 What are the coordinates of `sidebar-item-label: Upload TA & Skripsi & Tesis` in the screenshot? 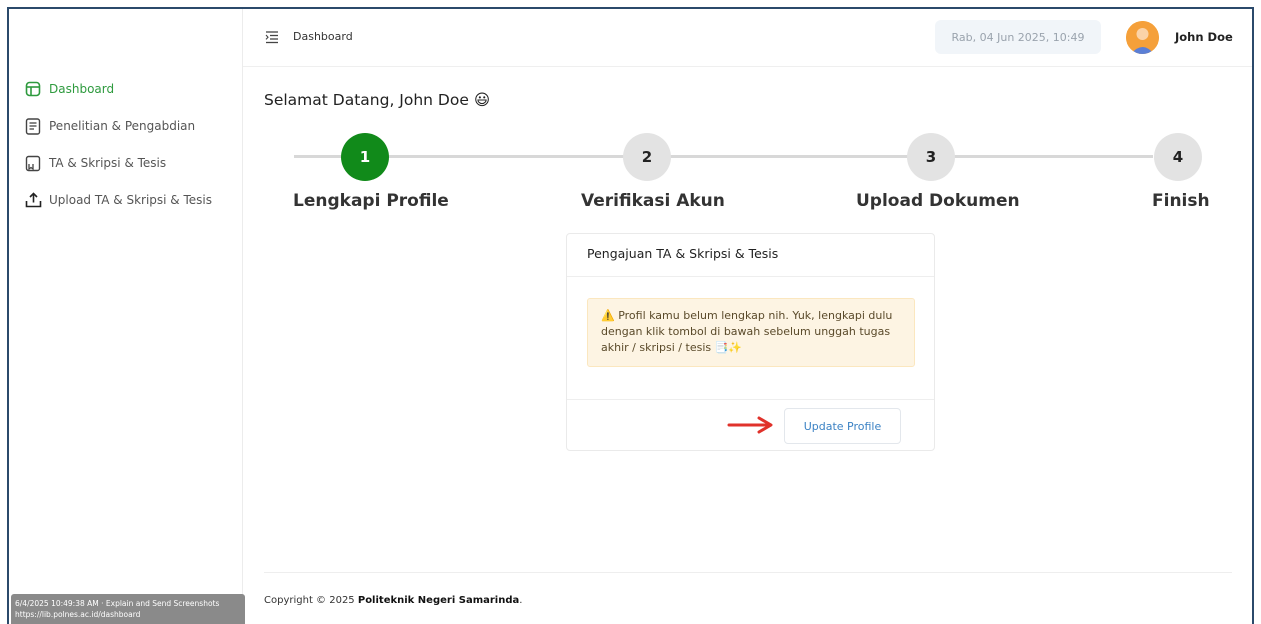 It's located at (130, 200).